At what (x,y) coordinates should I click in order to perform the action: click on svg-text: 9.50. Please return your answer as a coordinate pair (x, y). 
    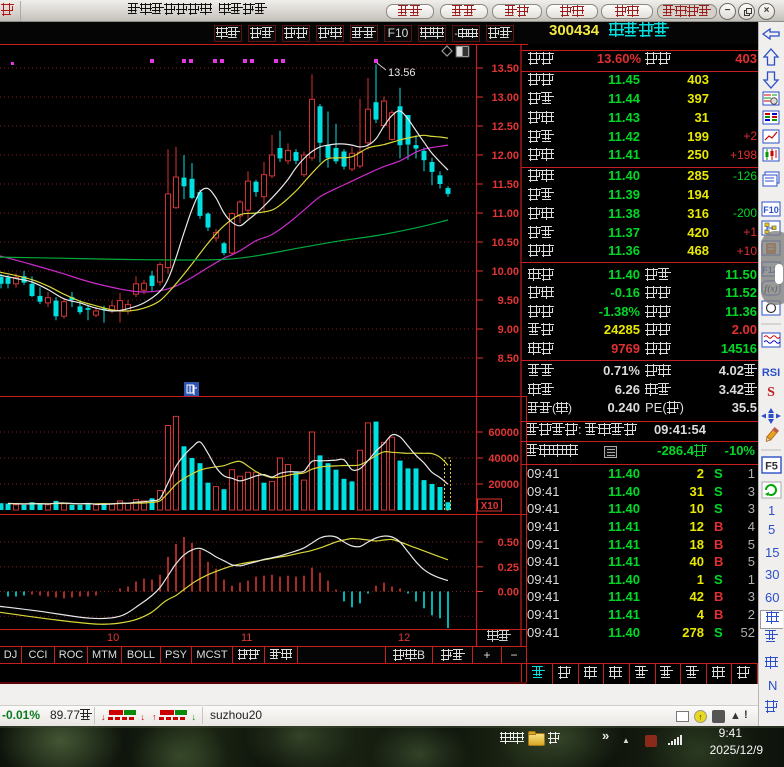
    Looking at the image, I should click on (508, 301).